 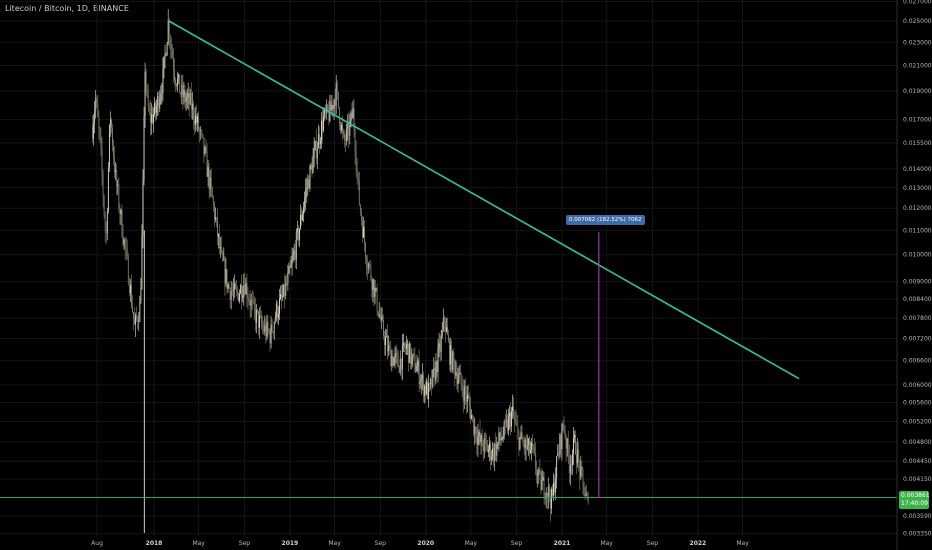 I want to click on y-tick-label: 0.017000, so click(x=917, y=119).